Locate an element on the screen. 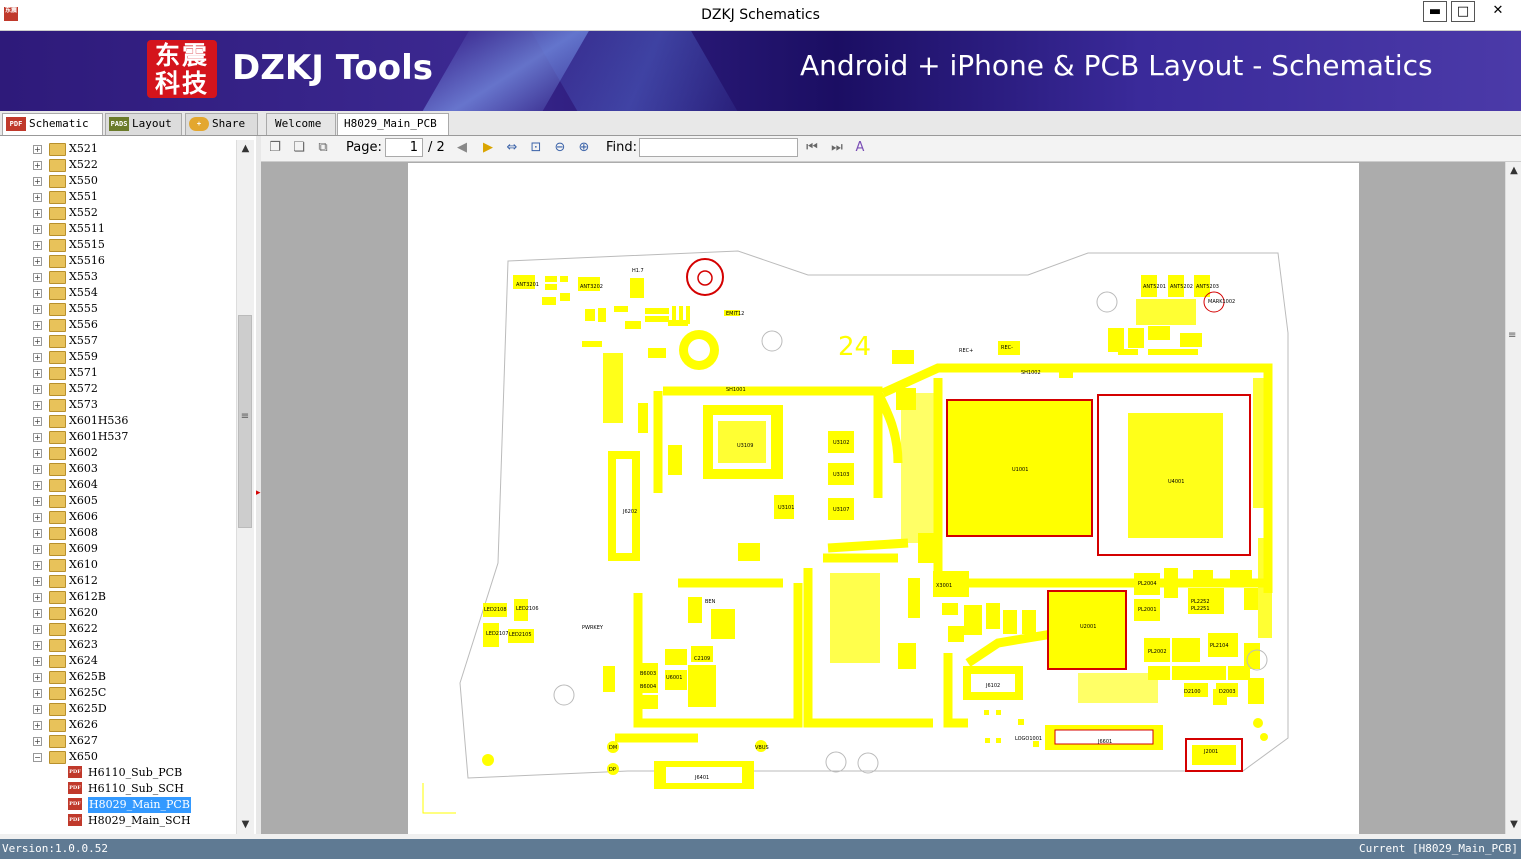 The image size is (1521, 859). maximize-button: □ is located at coordinates (1463, 11).